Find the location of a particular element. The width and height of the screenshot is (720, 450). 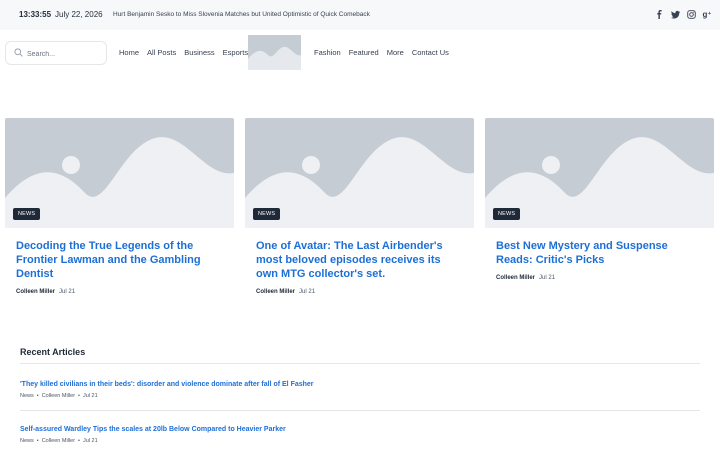

section-heading: Recent Articles is located at coordinates (53, 352).